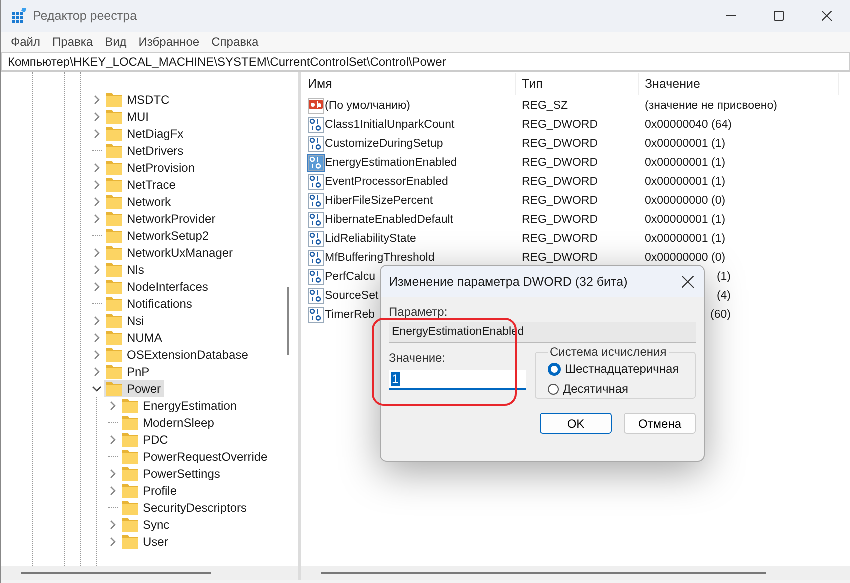  Describe the element at coordinates (158, 286) in the screenshot. I see `tree-item: NodeInterfaces` at that location.